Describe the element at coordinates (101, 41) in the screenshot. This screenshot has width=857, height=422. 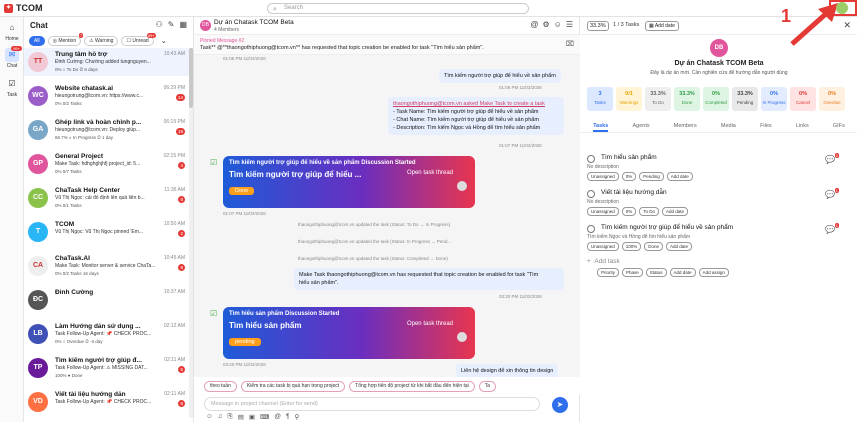
I see `filter-warning: ⚠ Warning` at that location.